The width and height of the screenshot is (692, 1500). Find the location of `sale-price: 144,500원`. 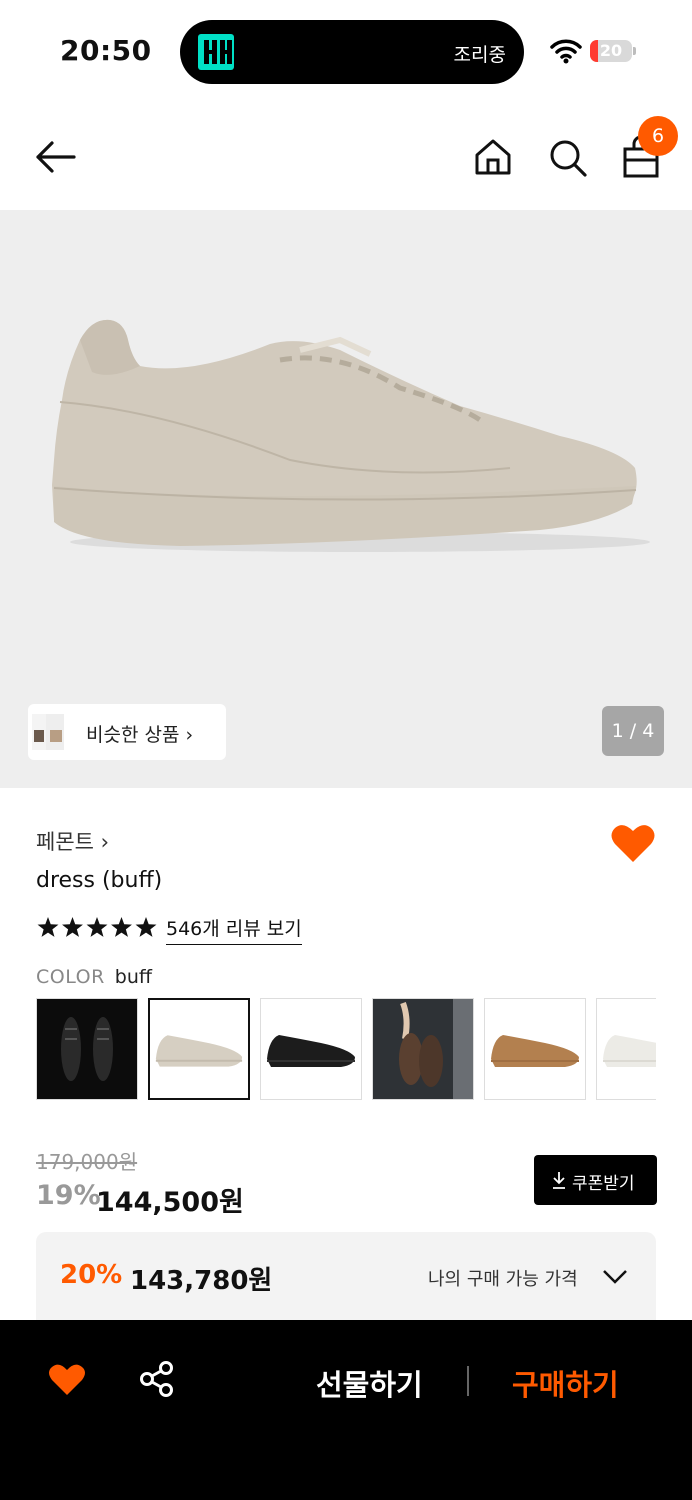

sale-price: 144,500원 is located at coordinates (170, 1202).